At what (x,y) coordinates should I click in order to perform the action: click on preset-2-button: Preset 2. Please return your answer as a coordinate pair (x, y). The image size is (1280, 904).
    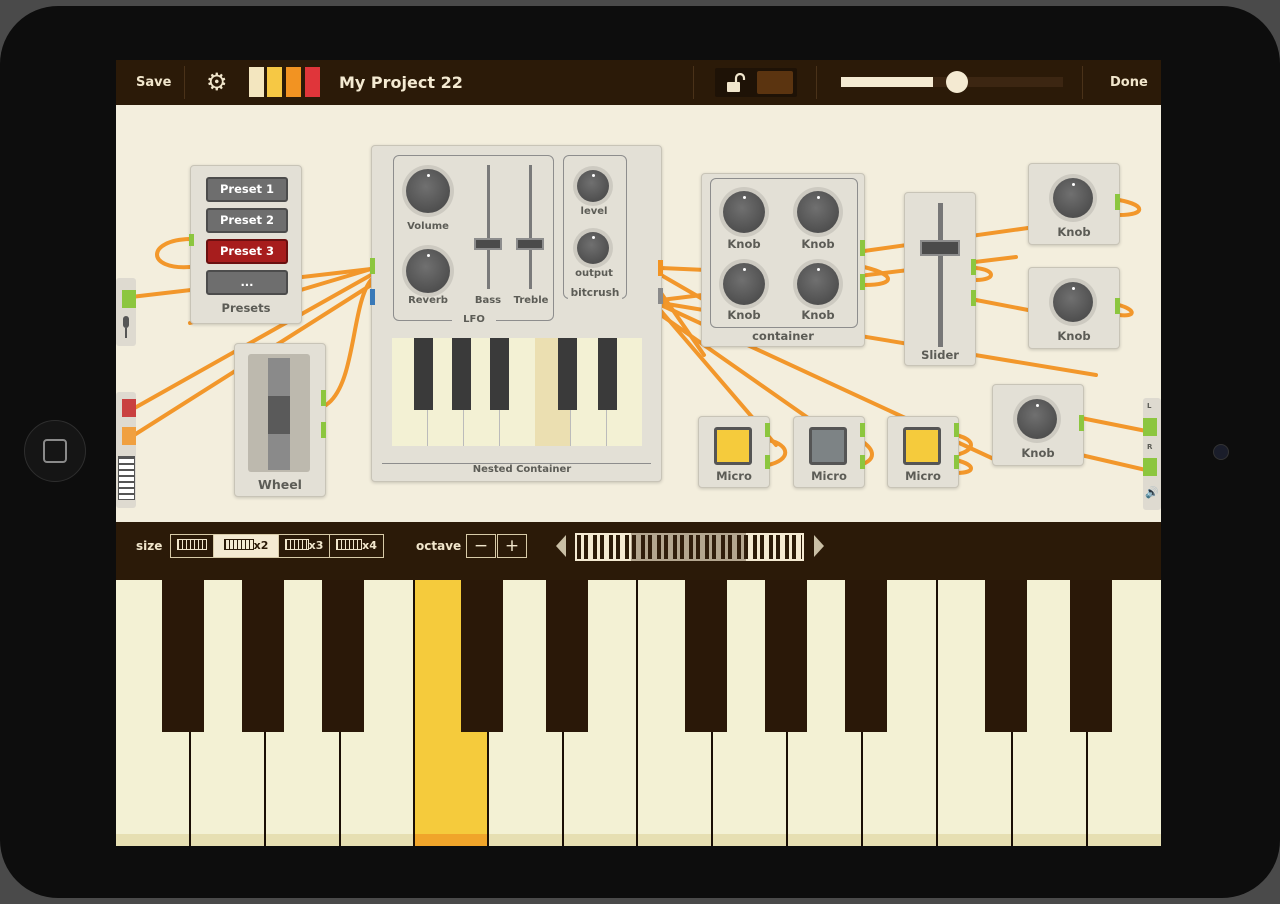
    Looking at the image, I should click on (247, 220).